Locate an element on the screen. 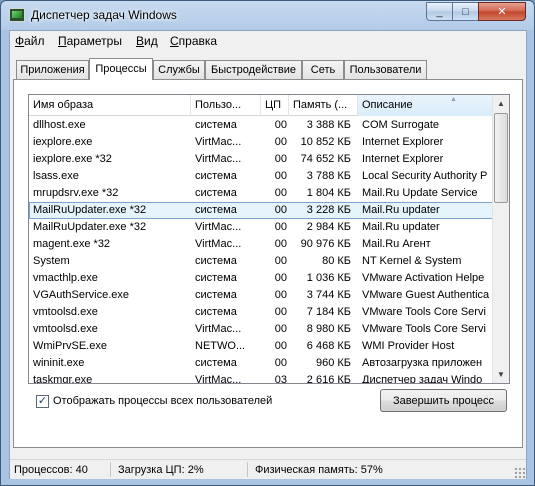  resize-grip-icon is located at coordinates (519, 472).